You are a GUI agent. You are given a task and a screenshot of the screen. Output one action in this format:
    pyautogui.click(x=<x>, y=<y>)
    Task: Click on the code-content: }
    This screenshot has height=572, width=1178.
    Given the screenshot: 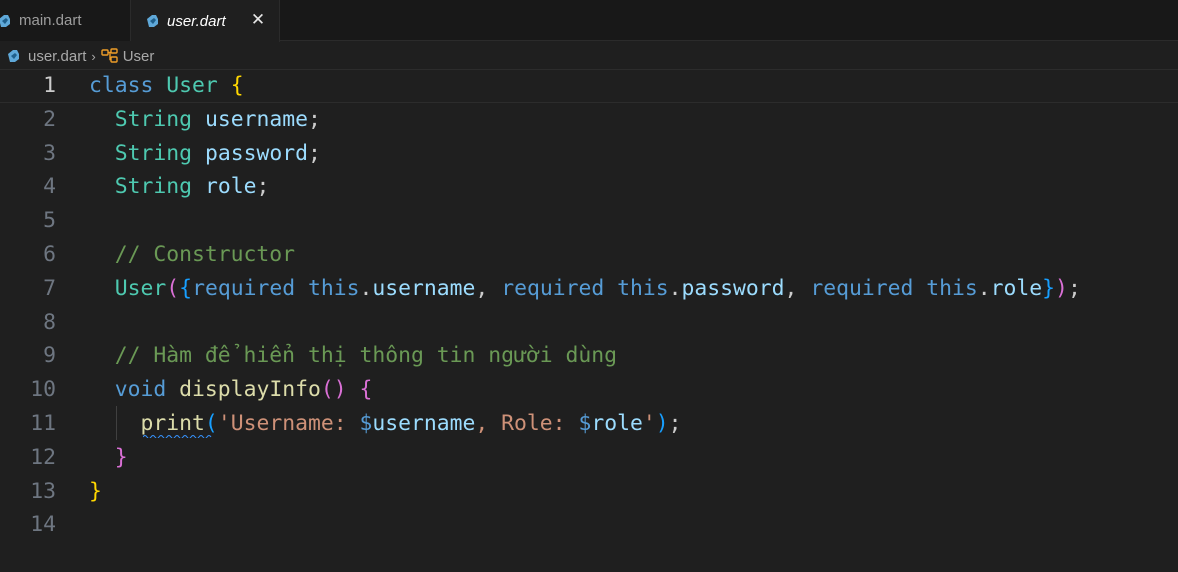 What is the action you would take?
    pyautogui.click(x=108, y=458)
    